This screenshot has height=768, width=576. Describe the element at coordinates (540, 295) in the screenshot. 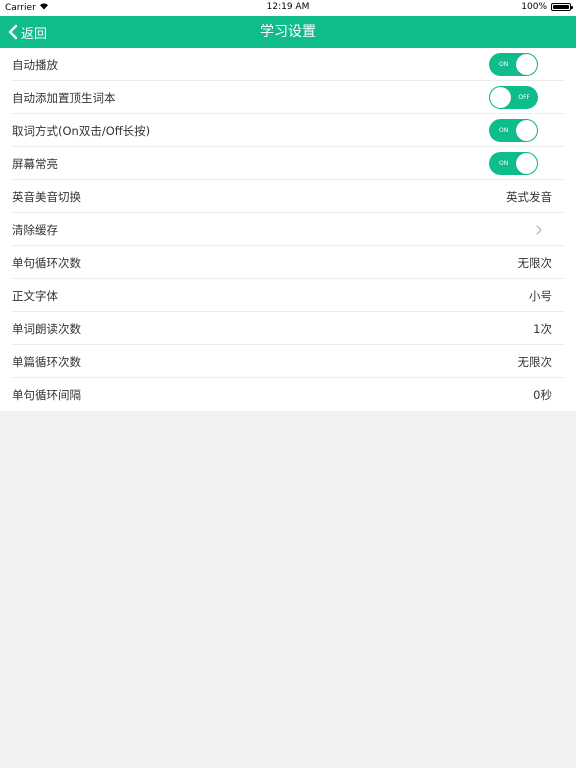

I see `setting-value: 小号` at that location.